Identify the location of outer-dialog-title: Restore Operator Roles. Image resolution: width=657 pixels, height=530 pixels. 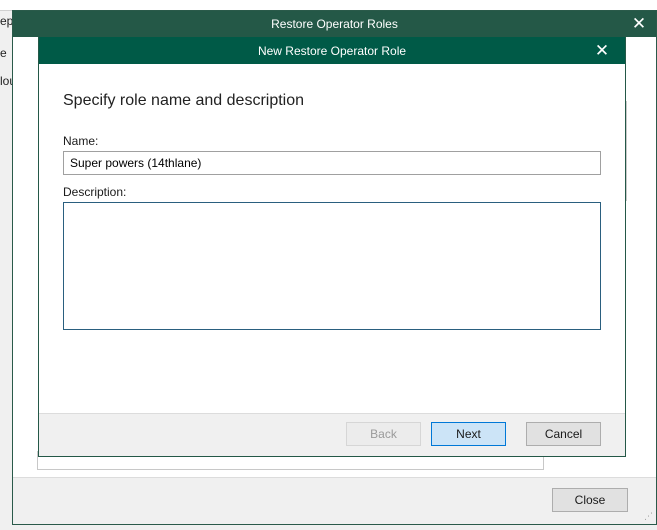
(334, 24).